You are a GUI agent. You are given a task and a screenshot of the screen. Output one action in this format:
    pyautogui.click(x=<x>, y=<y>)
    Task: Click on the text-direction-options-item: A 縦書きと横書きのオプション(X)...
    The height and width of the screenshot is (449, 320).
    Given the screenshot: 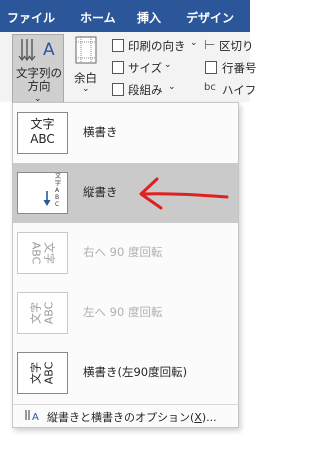 What is the action you would take?
    pyautogui.click(x=125, y=415)
    